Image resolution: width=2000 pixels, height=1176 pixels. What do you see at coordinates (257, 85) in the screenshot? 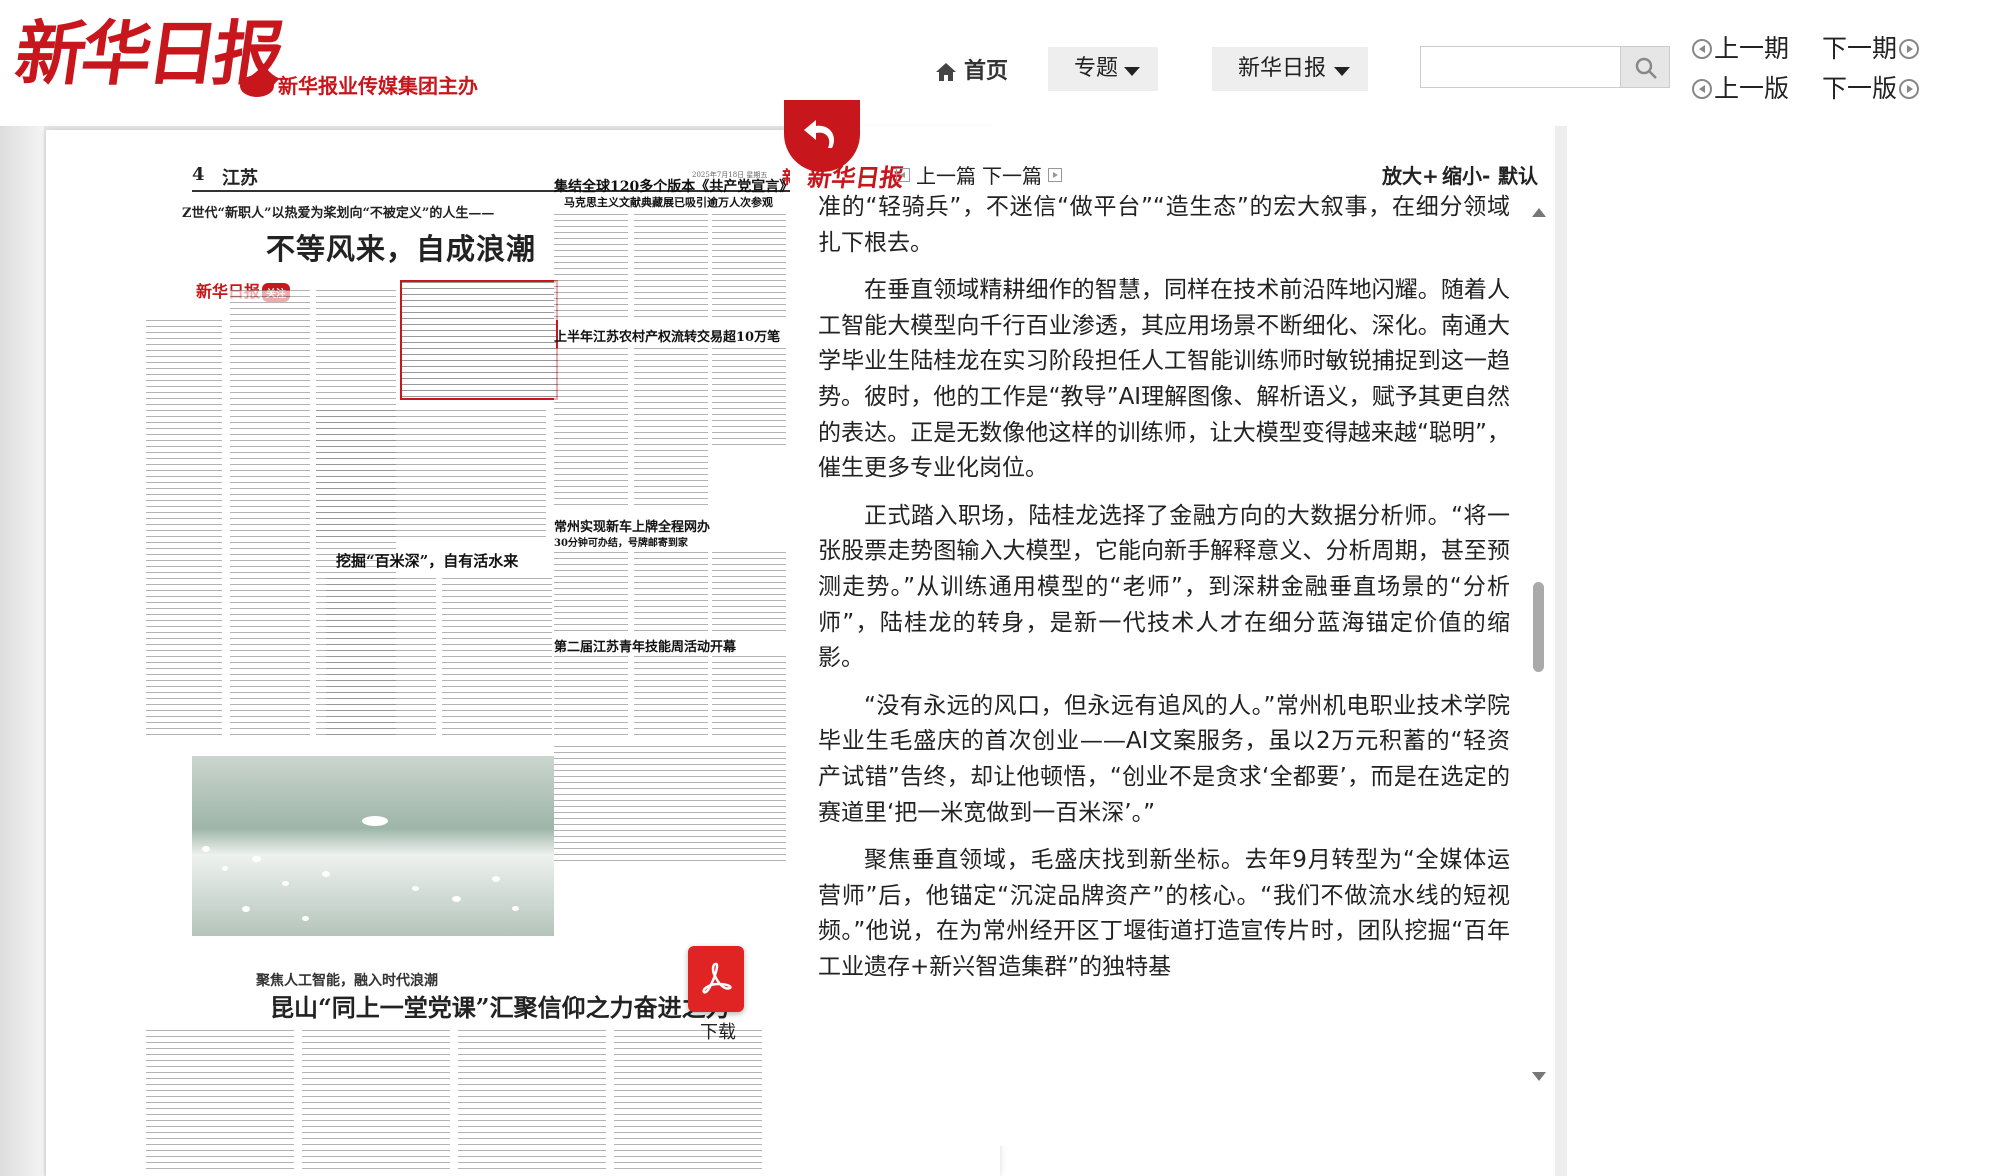
I see `group-logo-icon` at bounding box center [257, 85].